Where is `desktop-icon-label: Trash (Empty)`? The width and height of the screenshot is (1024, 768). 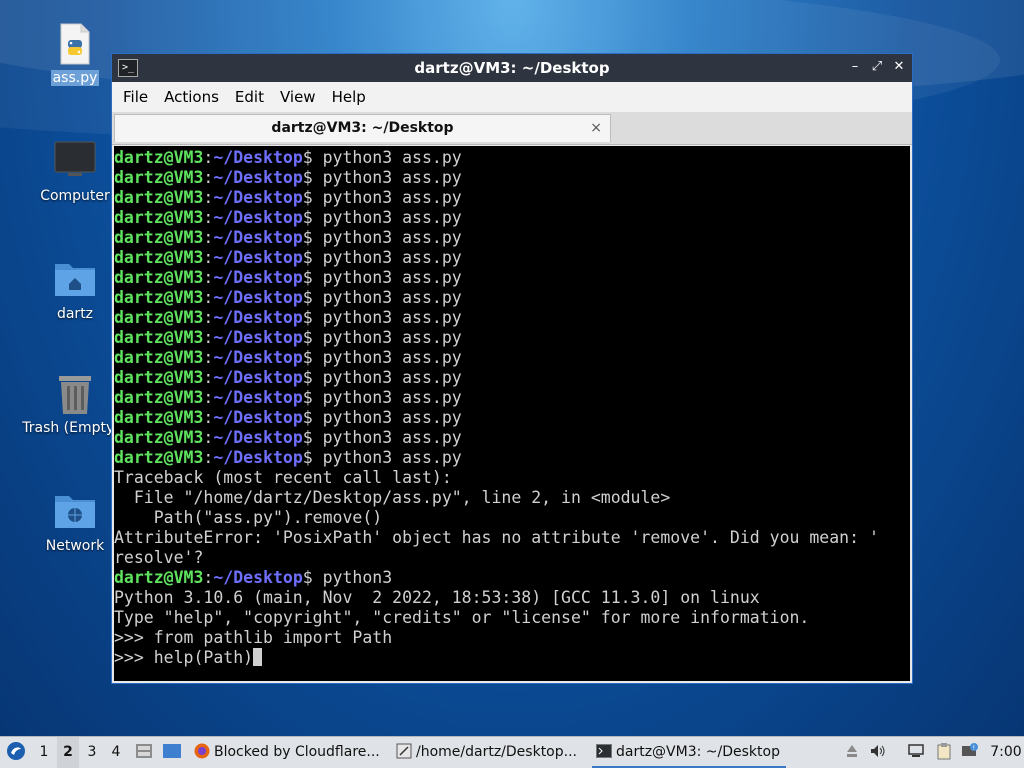
desktop-icon-label: Trash (Empty) is located at coordinates (71, 428).